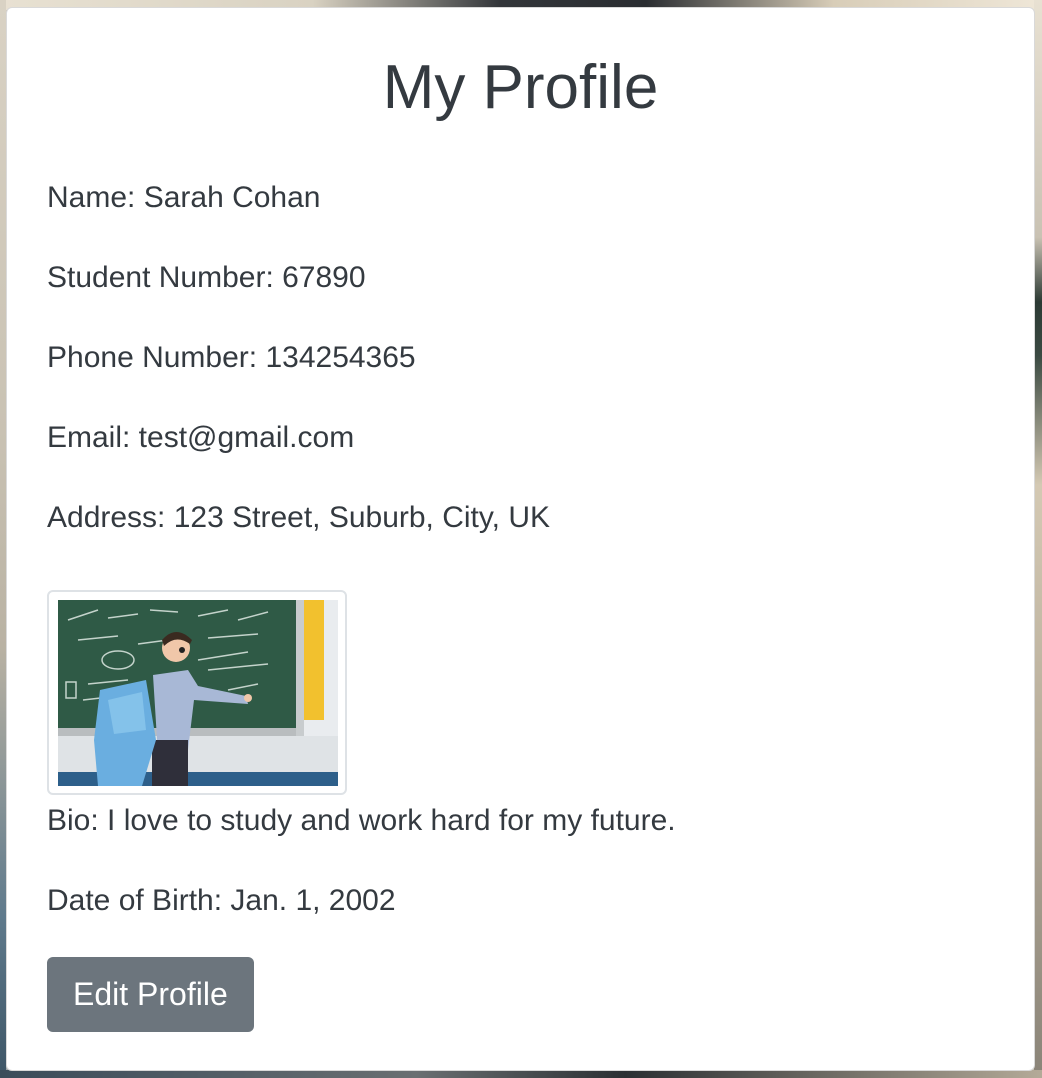 Image resolution: width=1042 pixels, height=1078 pixels. I want to click on name-field: Name: Sarah Cohan, so click(184, 197).